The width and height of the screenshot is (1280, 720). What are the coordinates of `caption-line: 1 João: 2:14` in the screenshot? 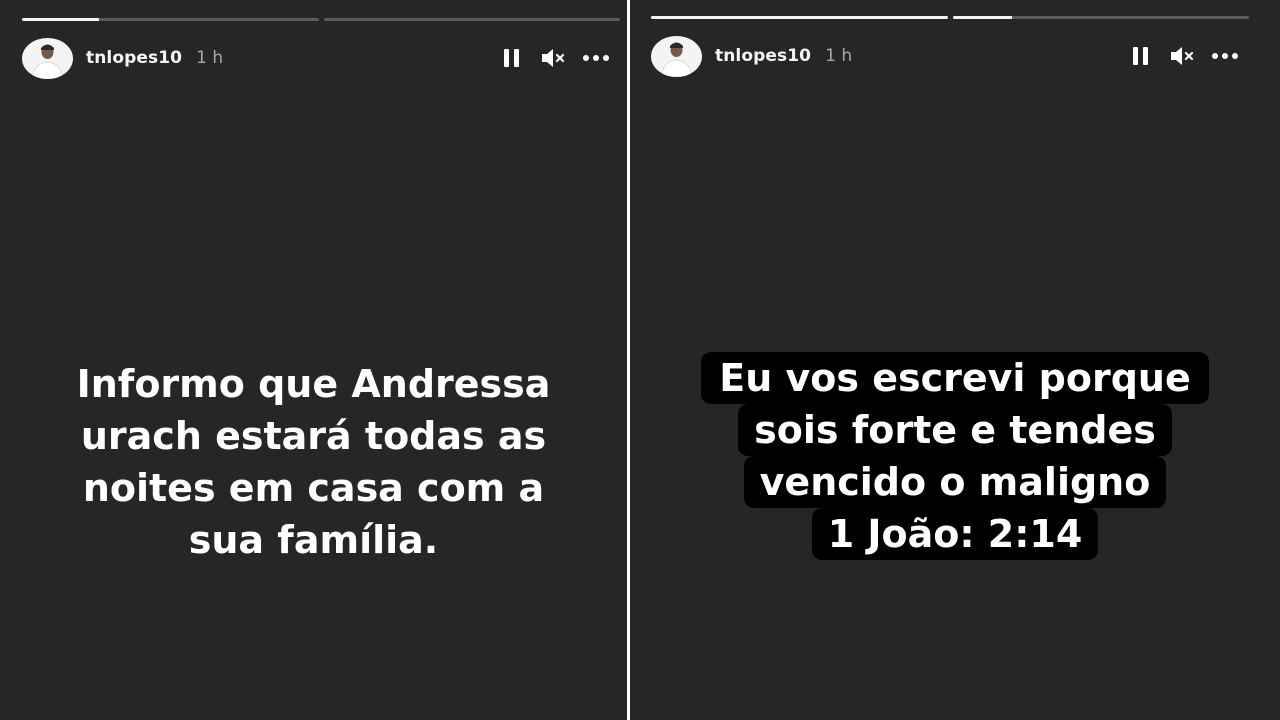 It's located at (955, 534).